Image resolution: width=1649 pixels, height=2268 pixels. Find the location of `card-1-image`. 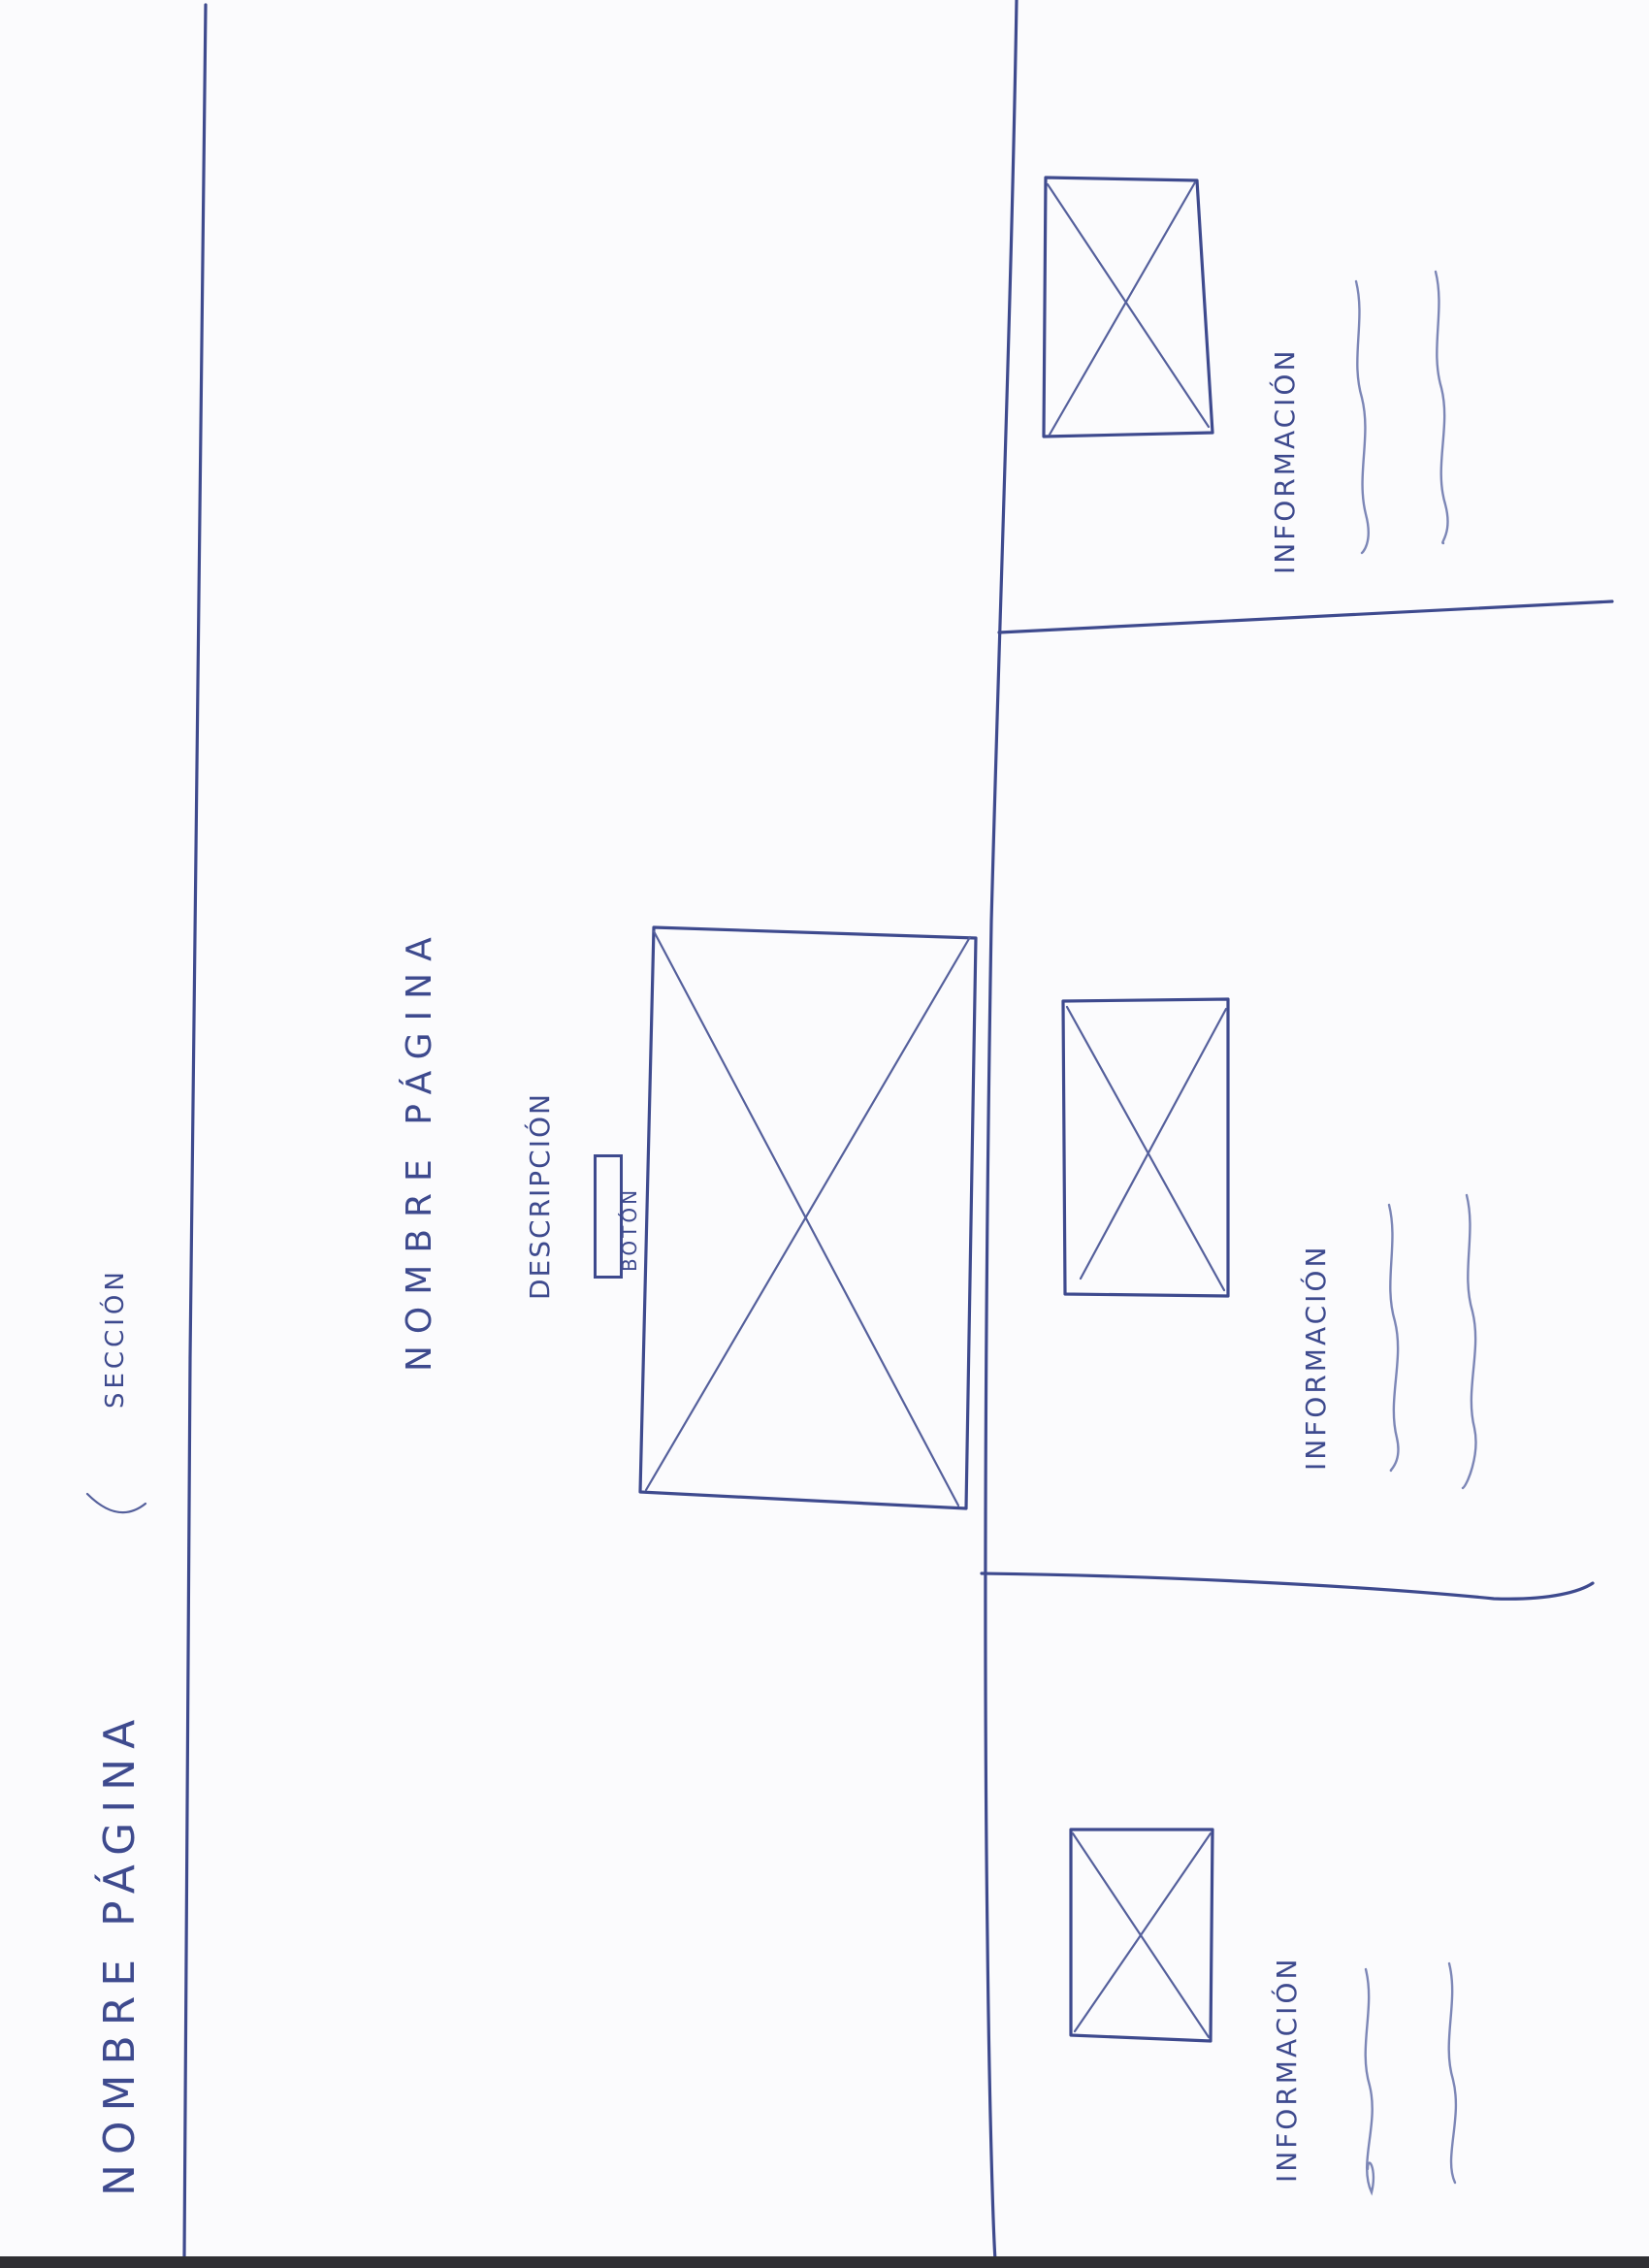

card-1-image is located at coordinates (1128, 307).